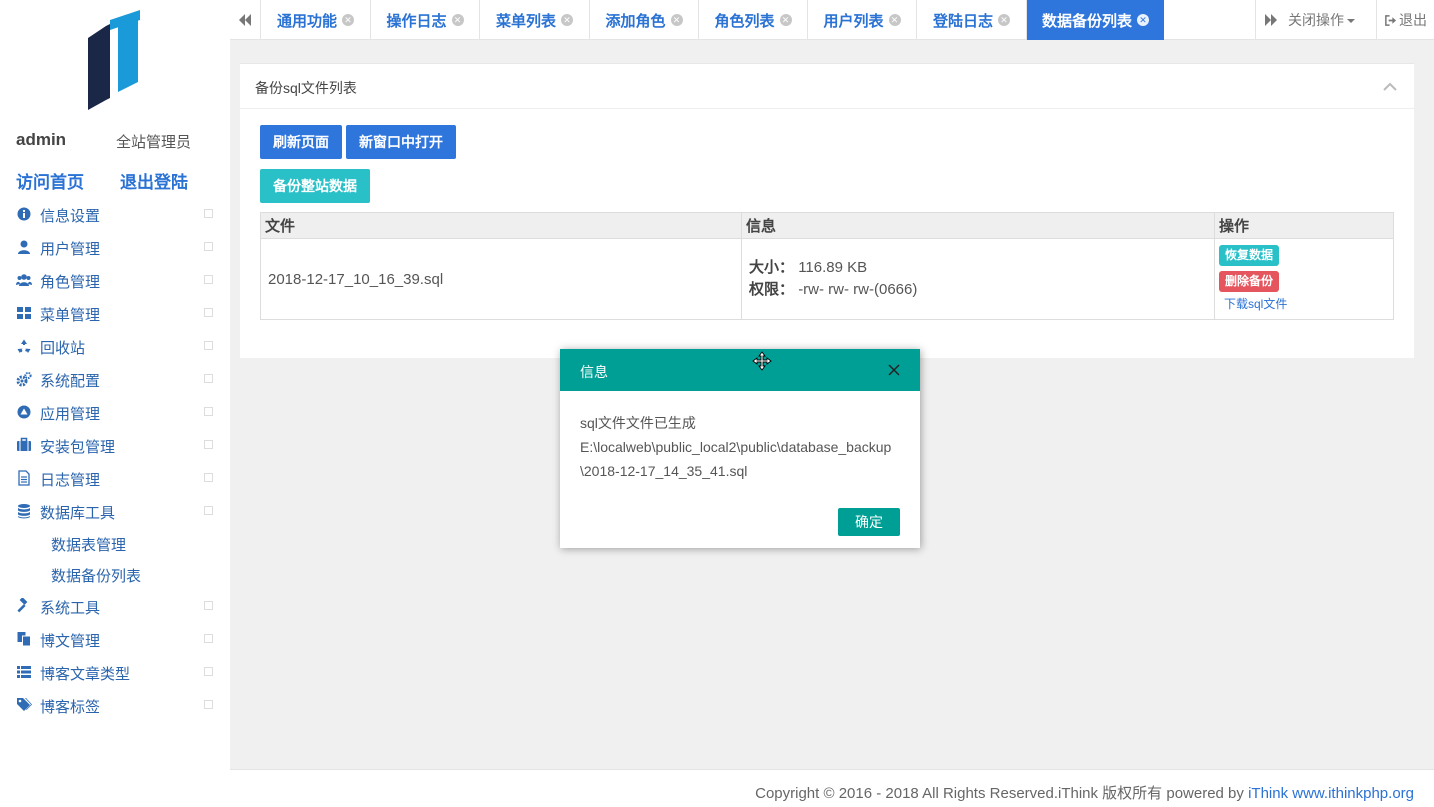  I want to click on database-icon, so click(24, 511).